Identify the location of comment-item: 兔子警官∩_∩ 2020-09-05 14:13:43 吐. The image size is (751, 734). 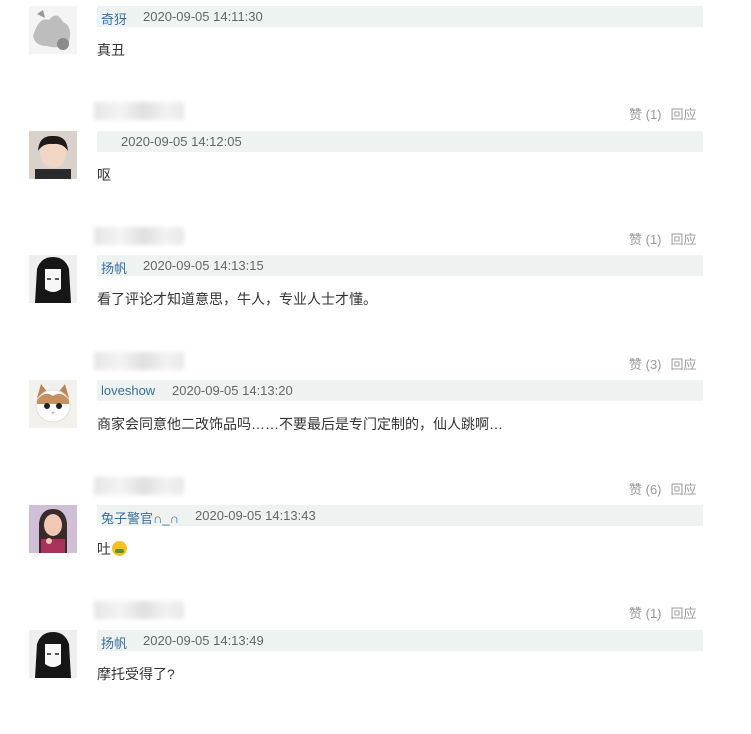
(375, 554).